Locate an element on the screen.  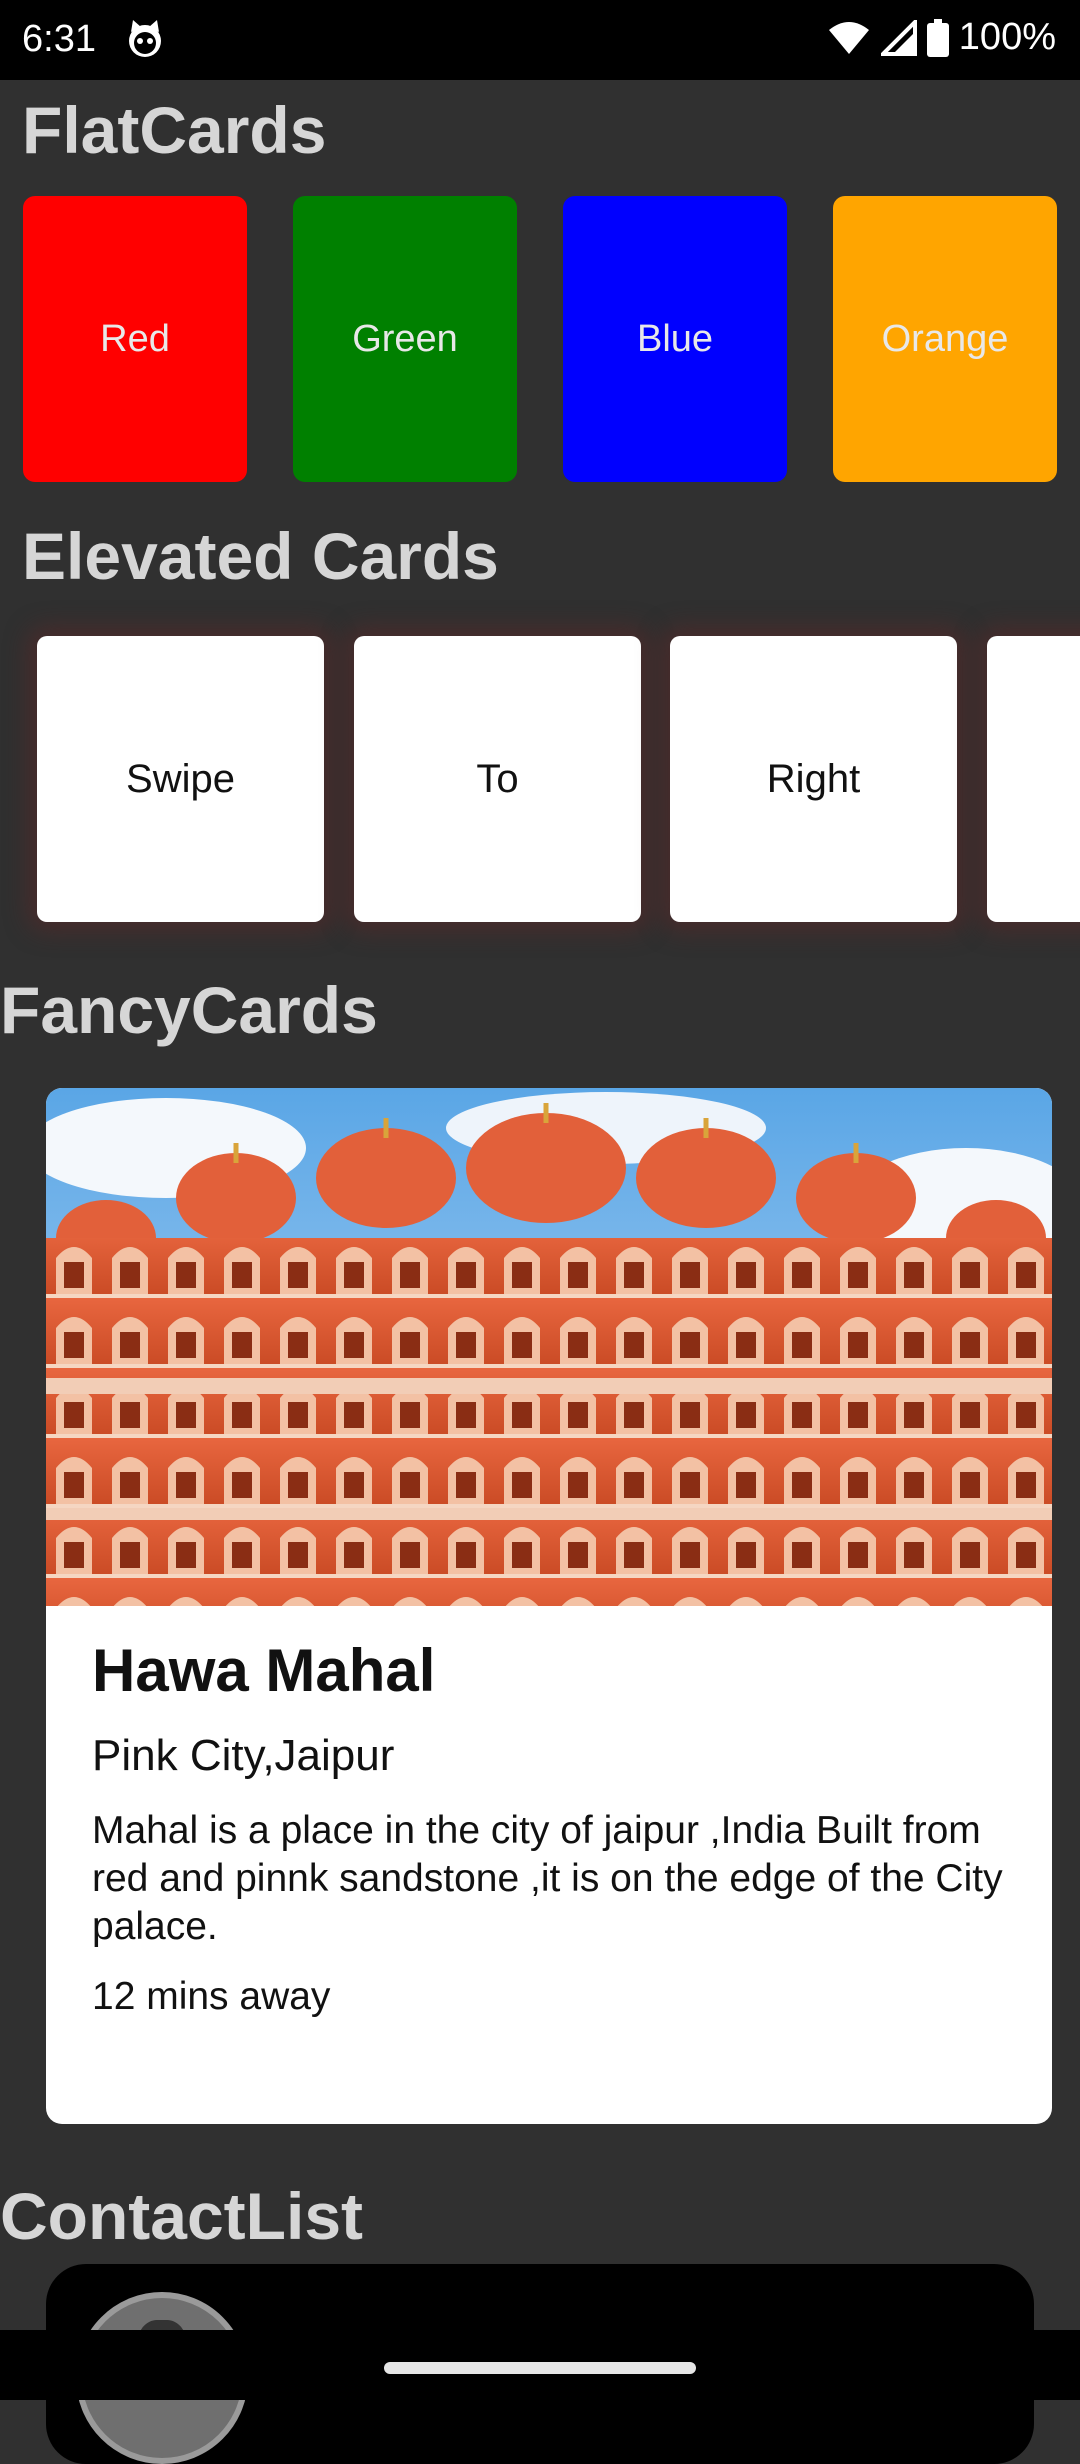
flat-card-label: Green is located at coordinates (405, 338).